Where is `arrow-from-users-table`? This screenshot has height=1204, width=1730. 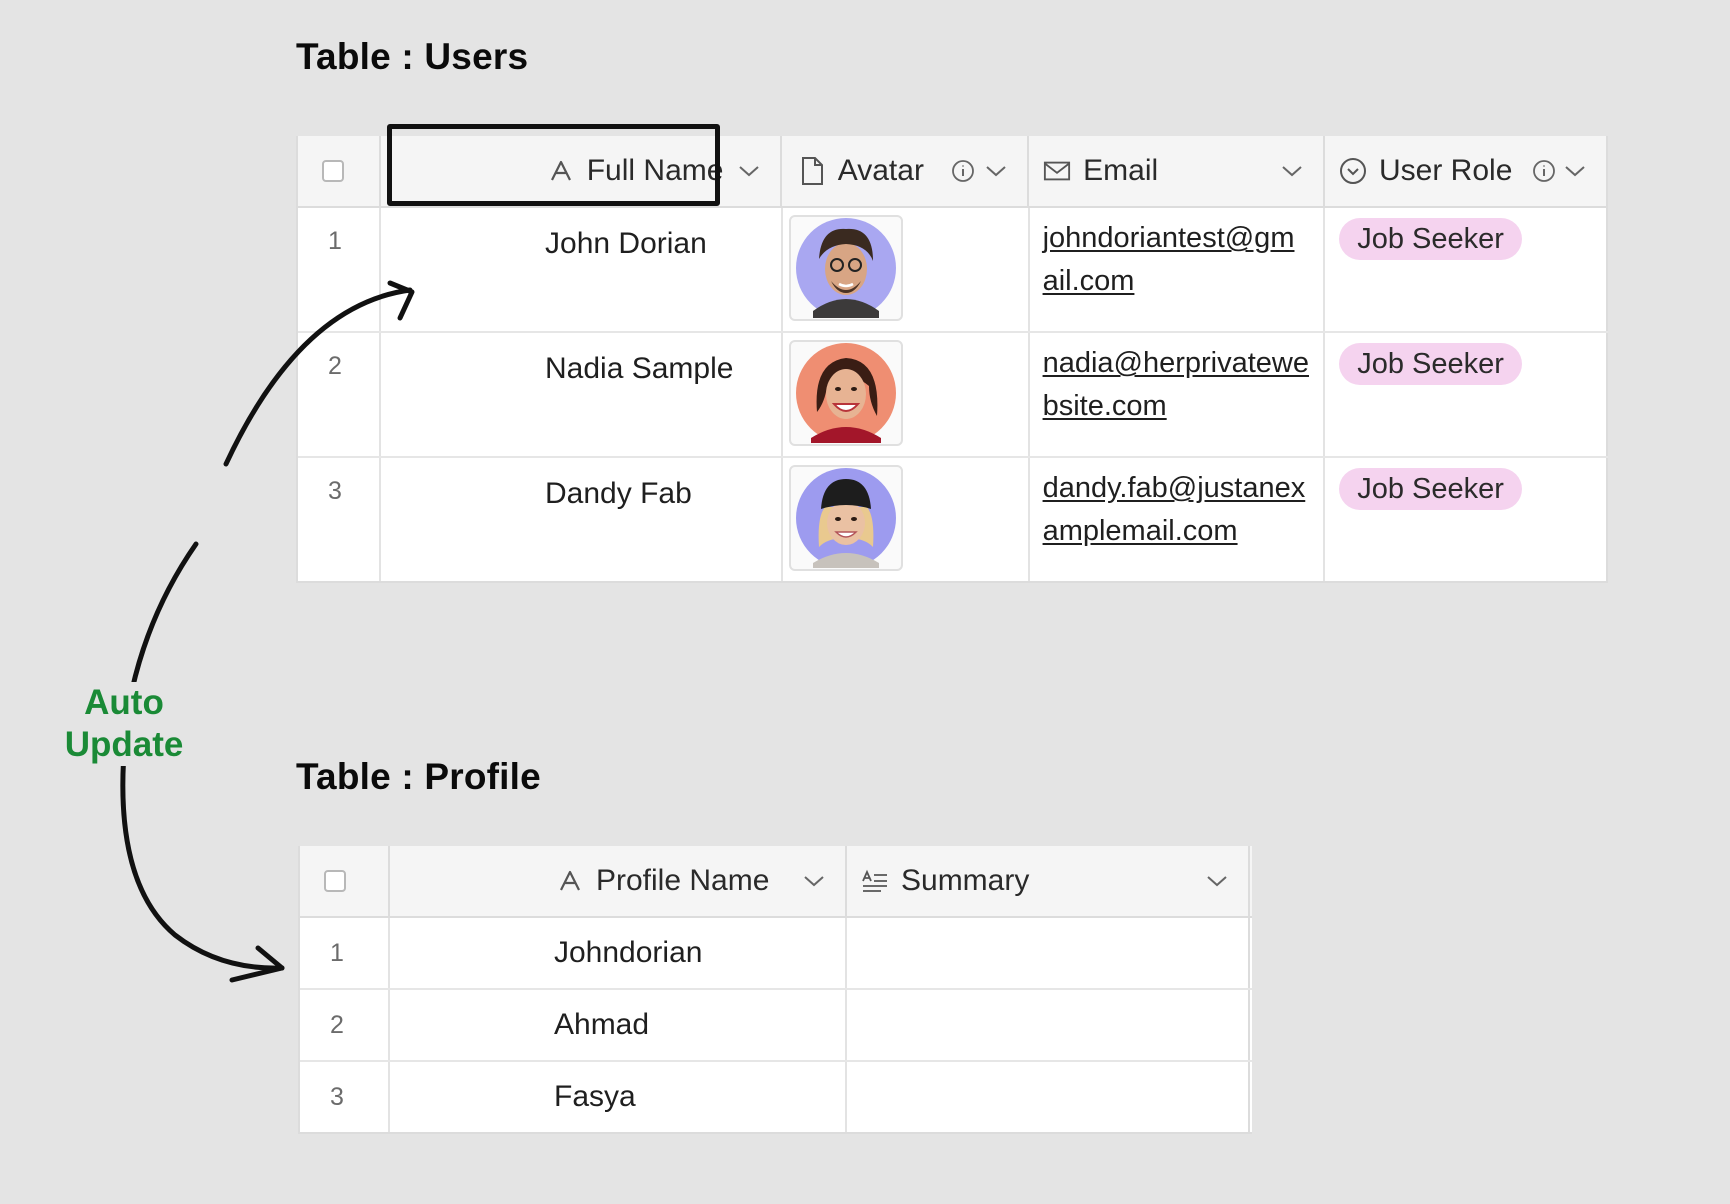 arrow-from-users-table is located at coordinates (164, 617).